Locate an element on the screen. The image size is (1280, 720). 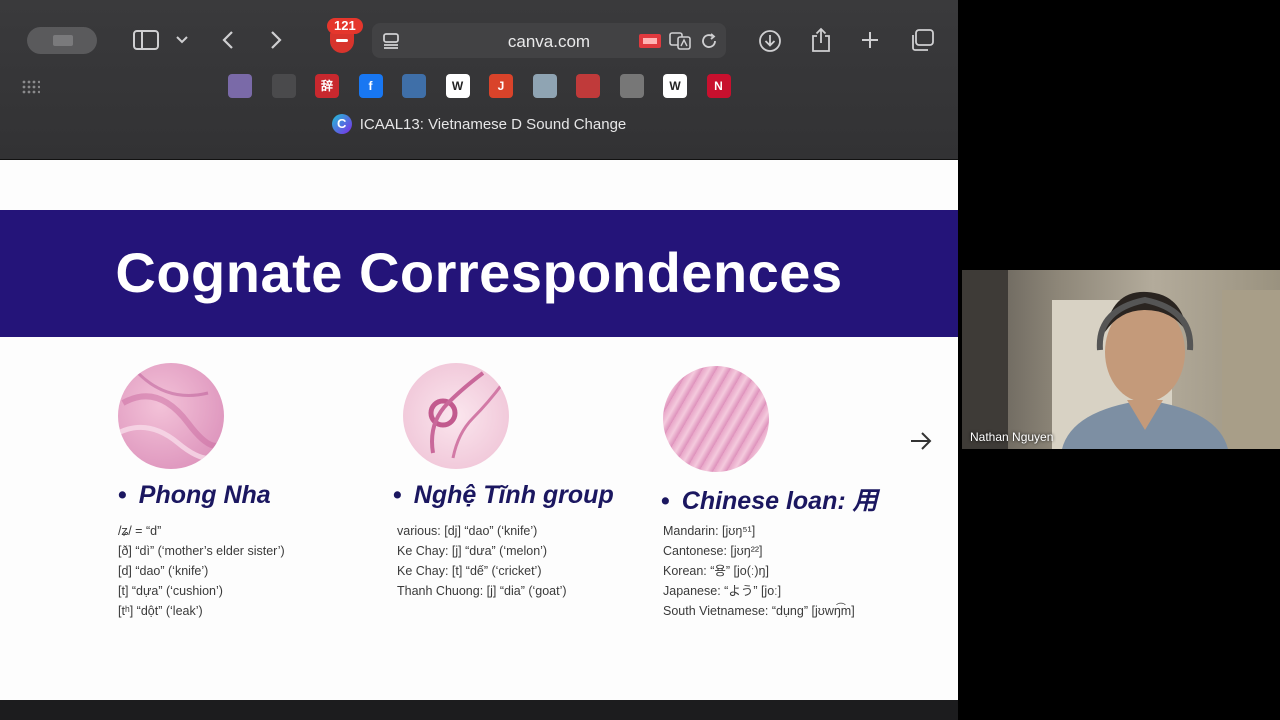
wiktionary-icon: W is located at coordinates (675, 86).